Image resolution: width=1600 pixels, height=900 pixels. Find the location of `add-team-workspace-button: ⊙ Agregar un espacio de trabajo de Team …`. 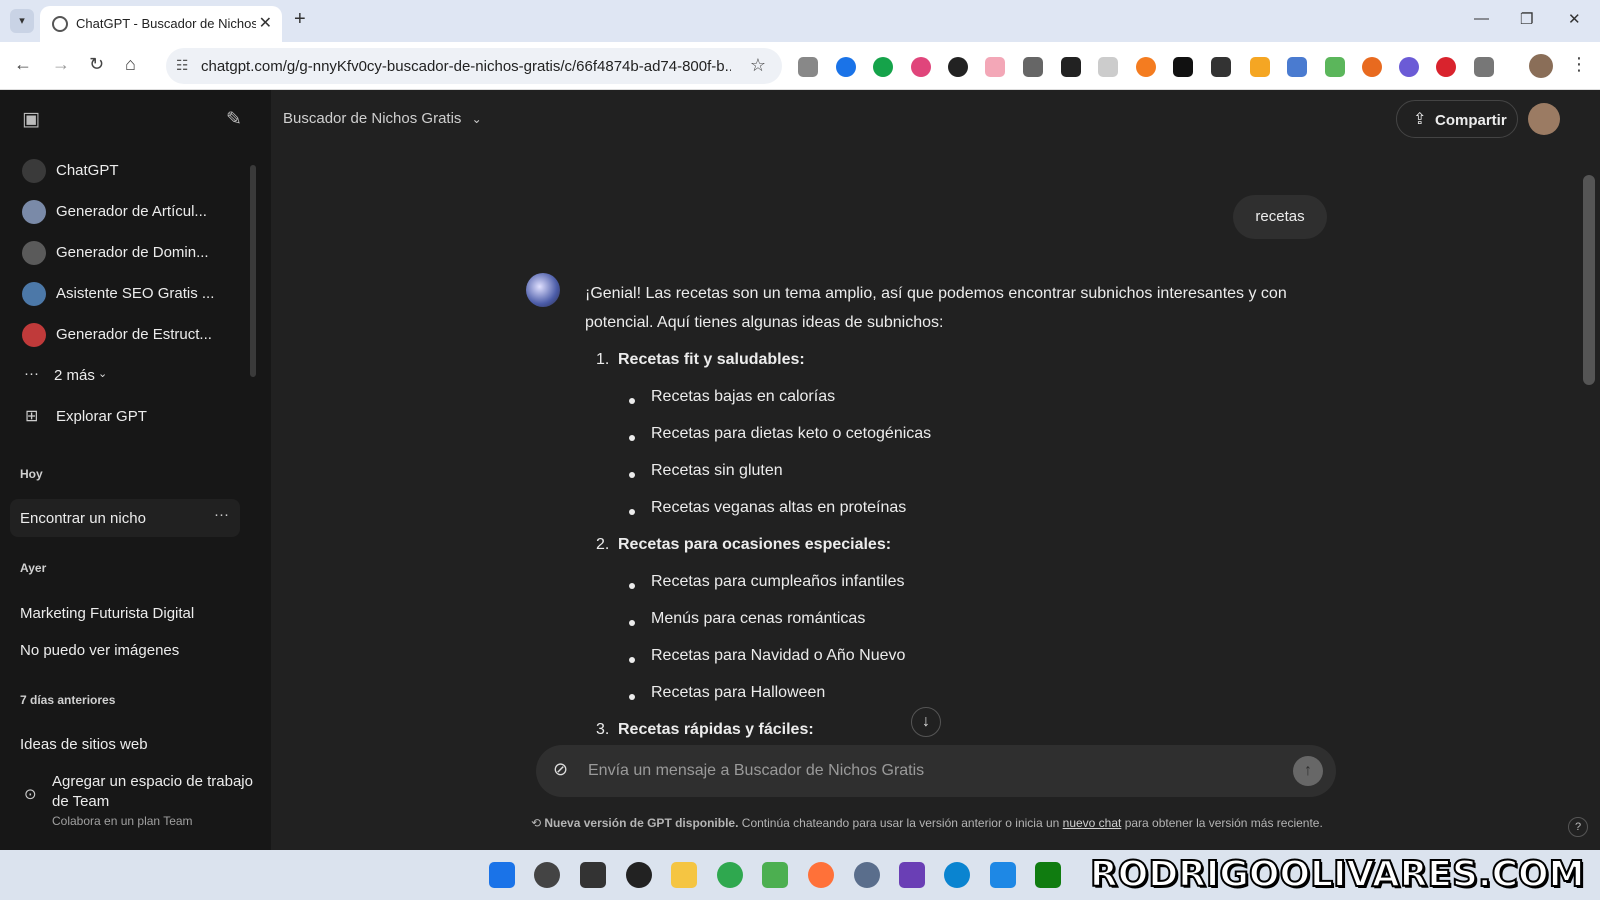

add-team-workspace-button: ⊙ Agregar un espacio de trabajo de Team … is located at coordinates (140, 803).